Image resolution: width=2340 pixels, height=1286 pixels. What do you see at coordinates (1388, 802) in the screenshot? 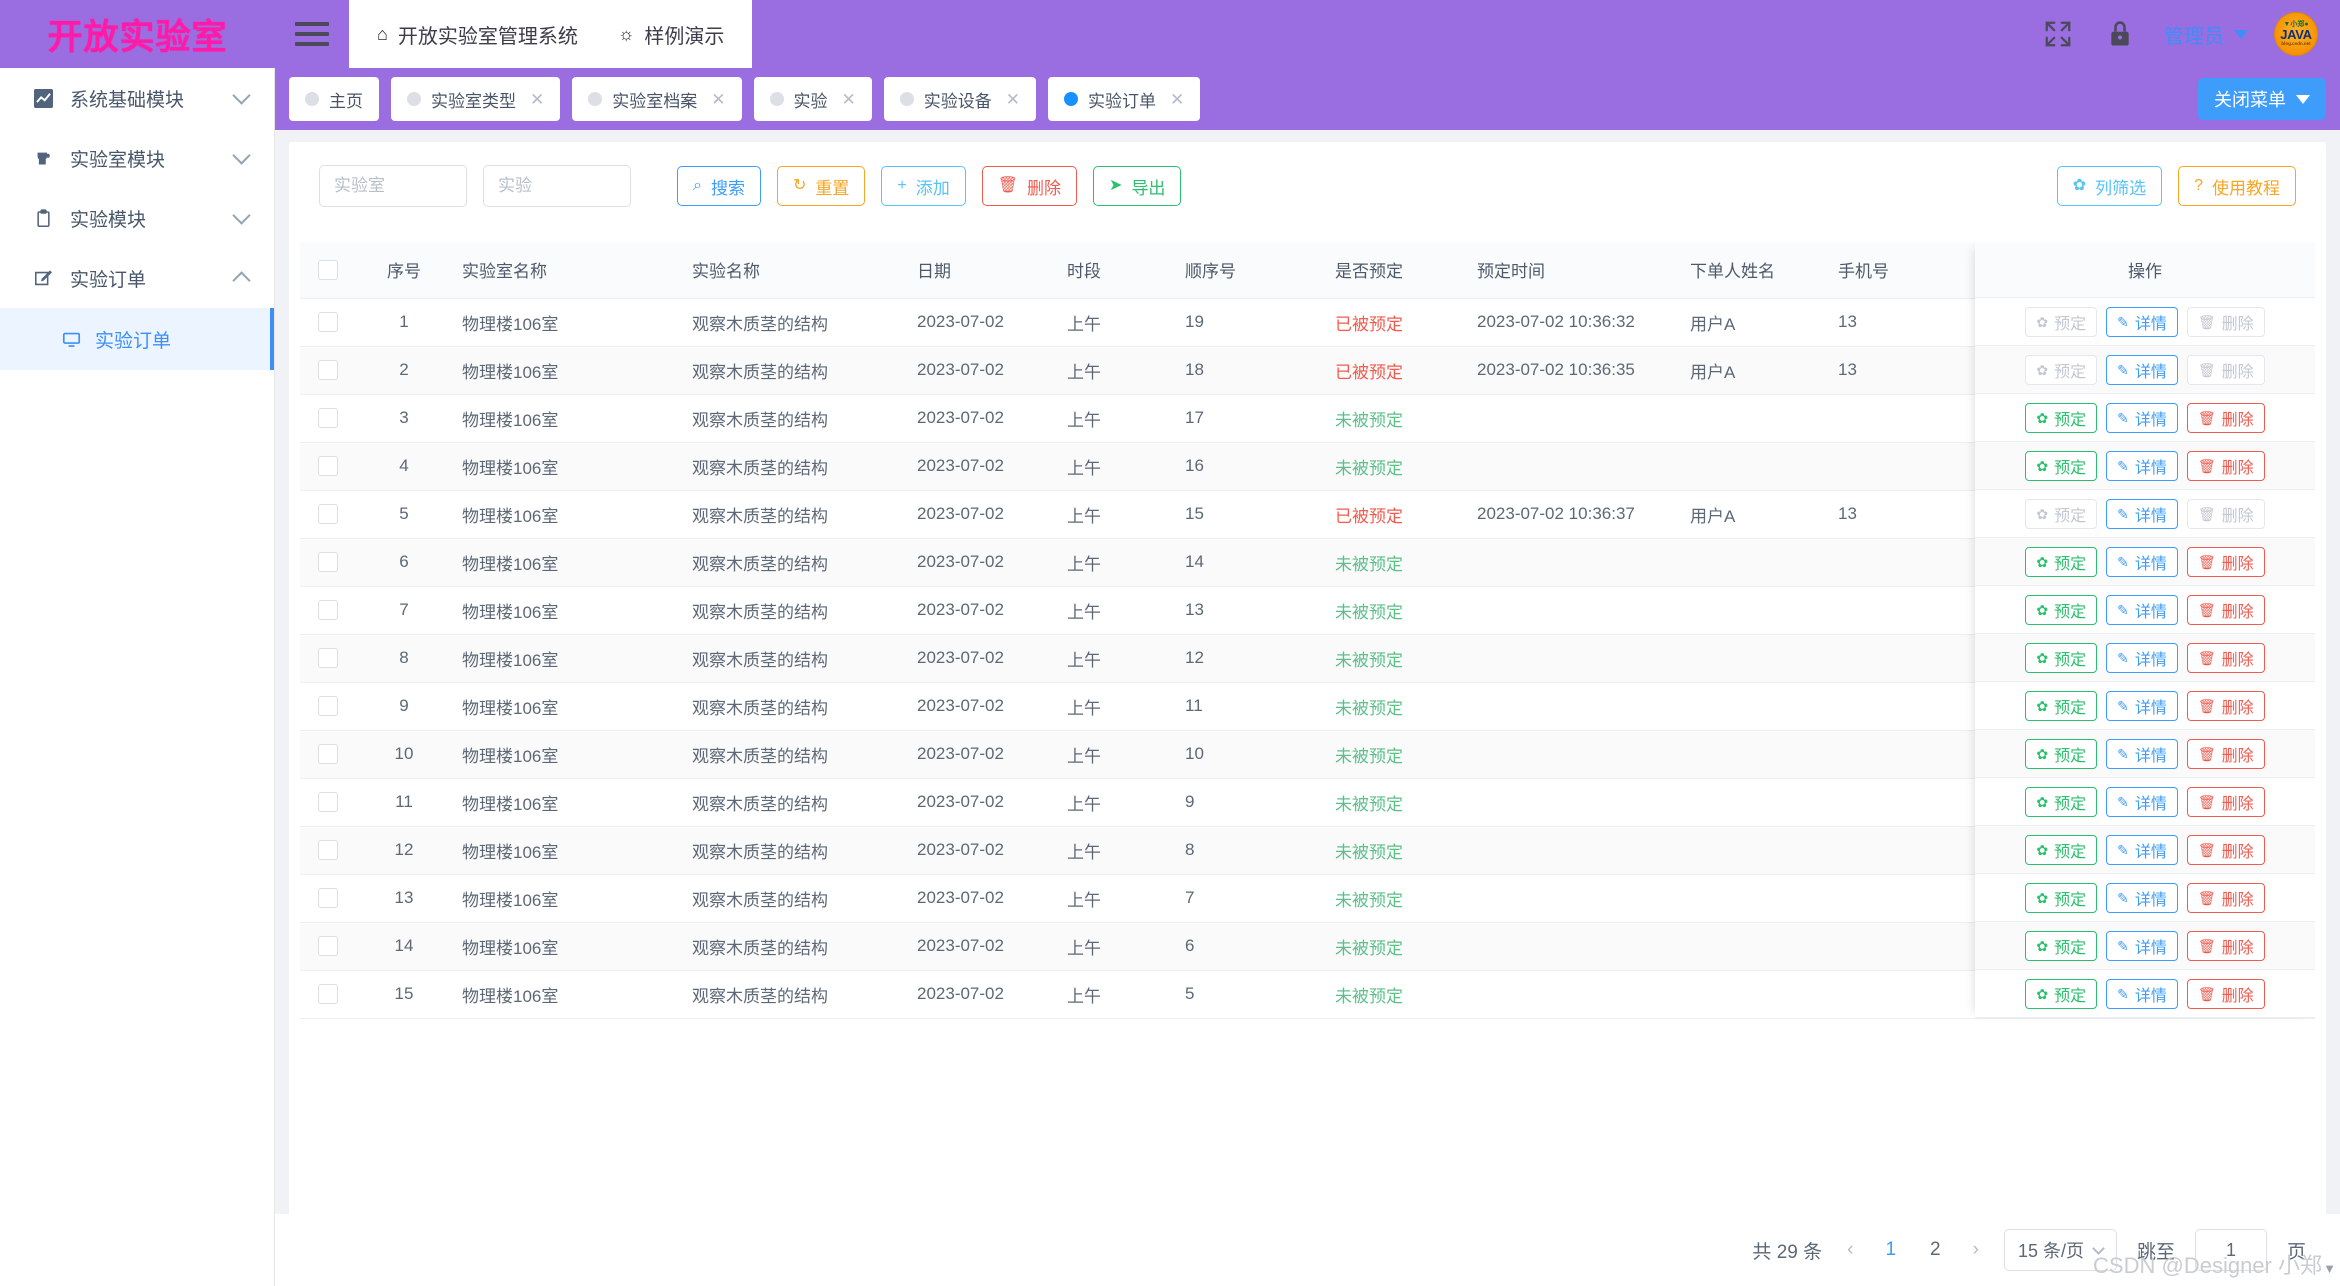
I see `cell-booking-state: 未被预定` at bounding box center [1388, 802].